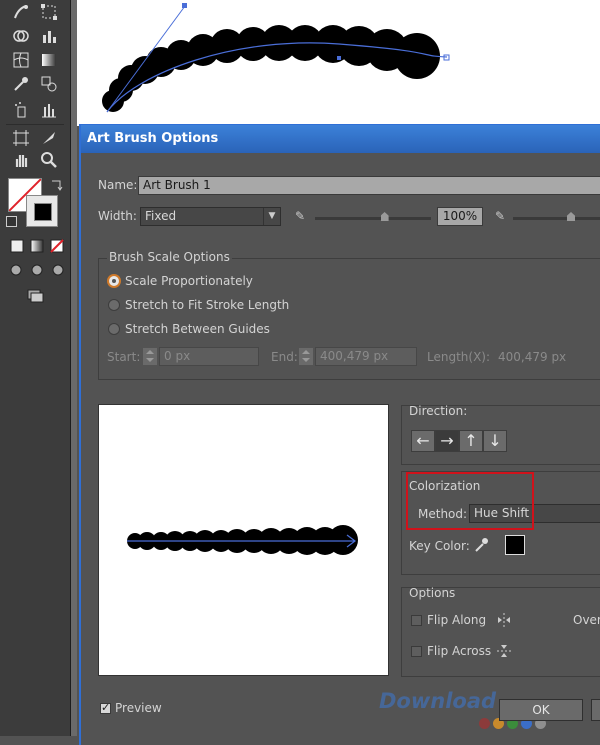 The image size is (600, 745). I want to click on width-slider, so click(373, 216).